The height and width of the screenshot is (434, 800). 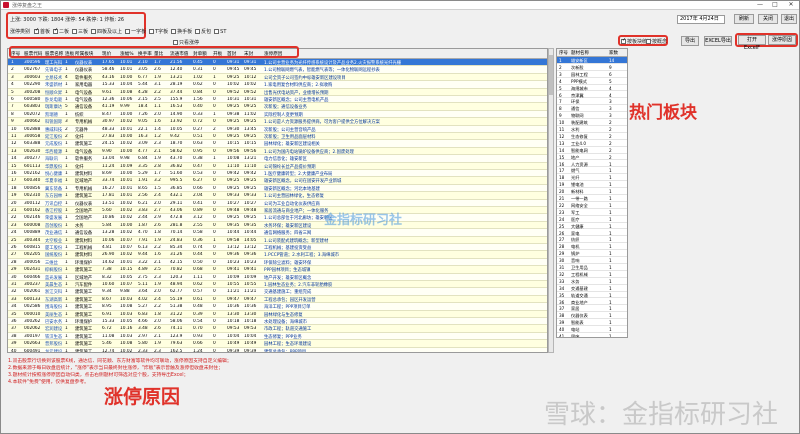 What do you see at coordinates (592, 274) in the screenshot?
I see `sector-row: 32 工程机械 1` at bounding box center [592, 274].